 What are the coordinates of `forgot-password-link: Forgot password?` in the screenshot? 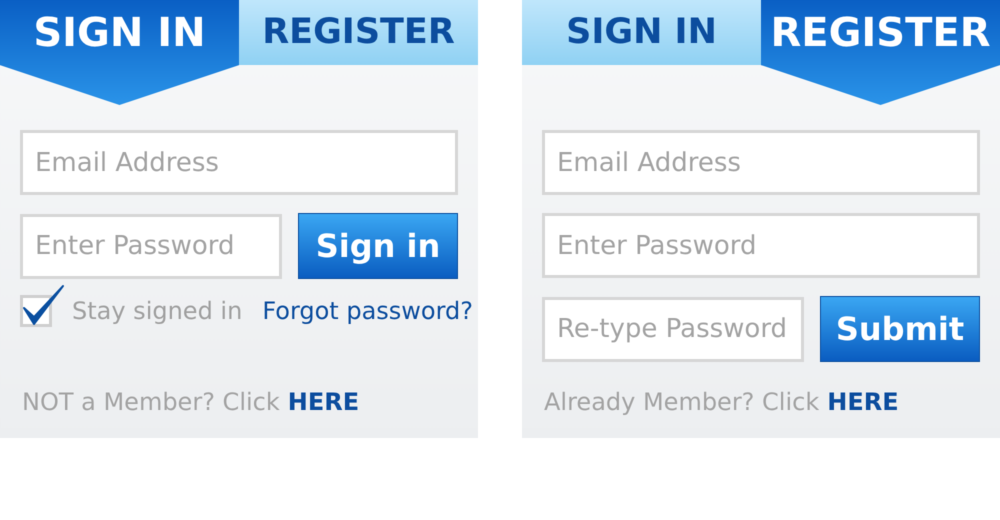 It's located at (368, 311).